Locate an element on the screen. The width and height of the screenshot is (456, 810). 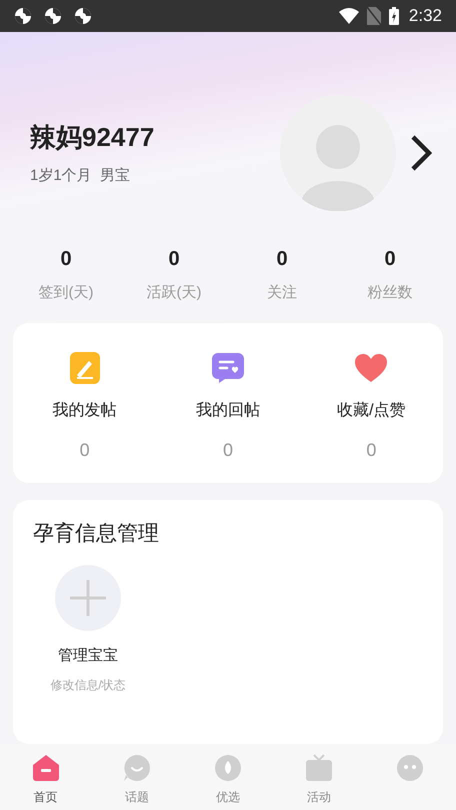
stat-label: 关注 is located at coordinates (282, 293).